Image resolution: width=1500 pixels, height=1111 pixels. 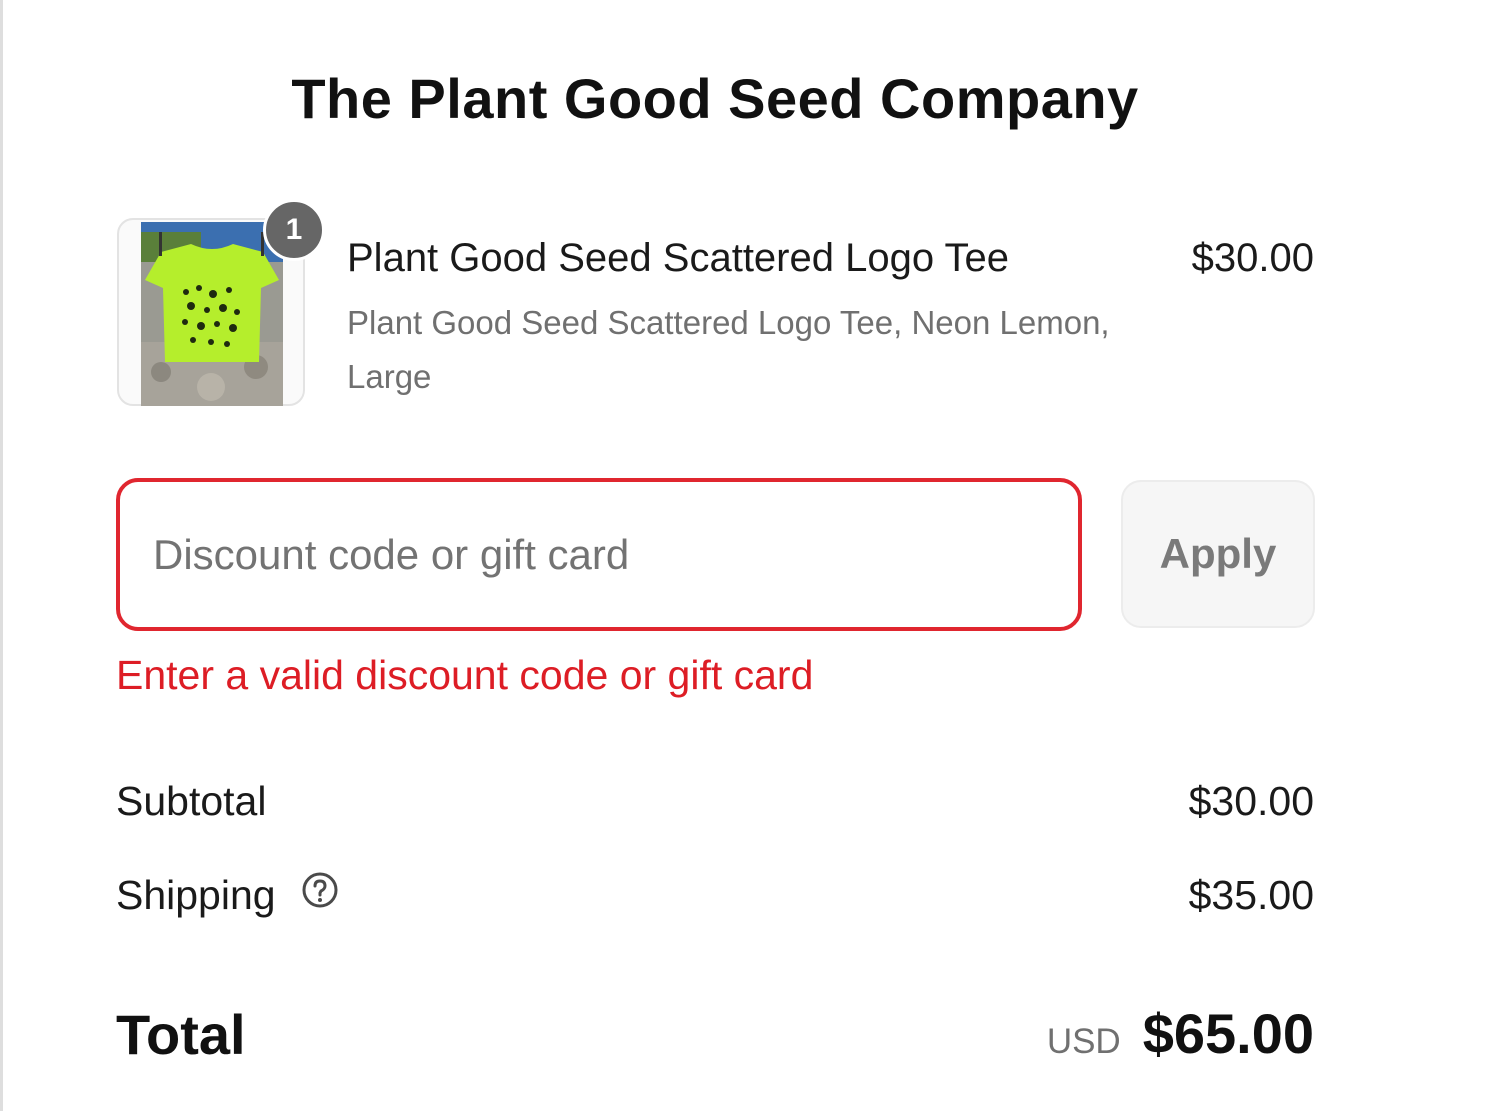 I want to click on shipping-row: Shipping, so click(x=227, y=895).